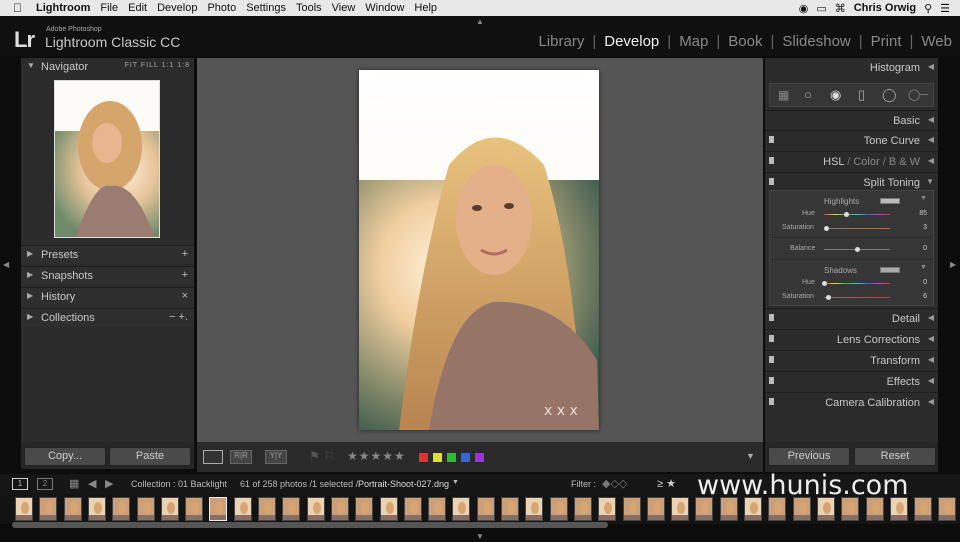 This screenshot has height=542, width=960. What do you see at coordinates (185, 275) in the screenshot?
I see `add-snapshot-icon: +` at bounding box center [185, 275].